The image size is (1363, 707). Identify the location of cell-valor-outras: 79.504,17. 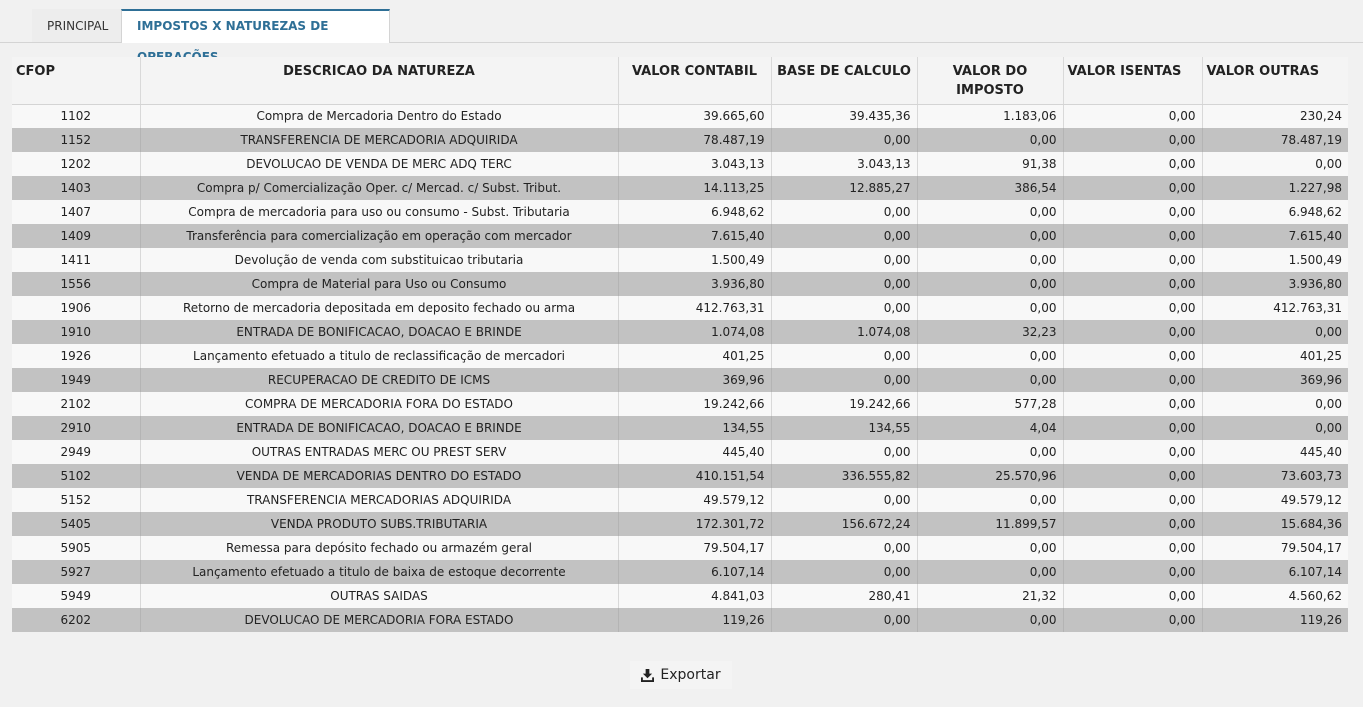
(1275, 548).